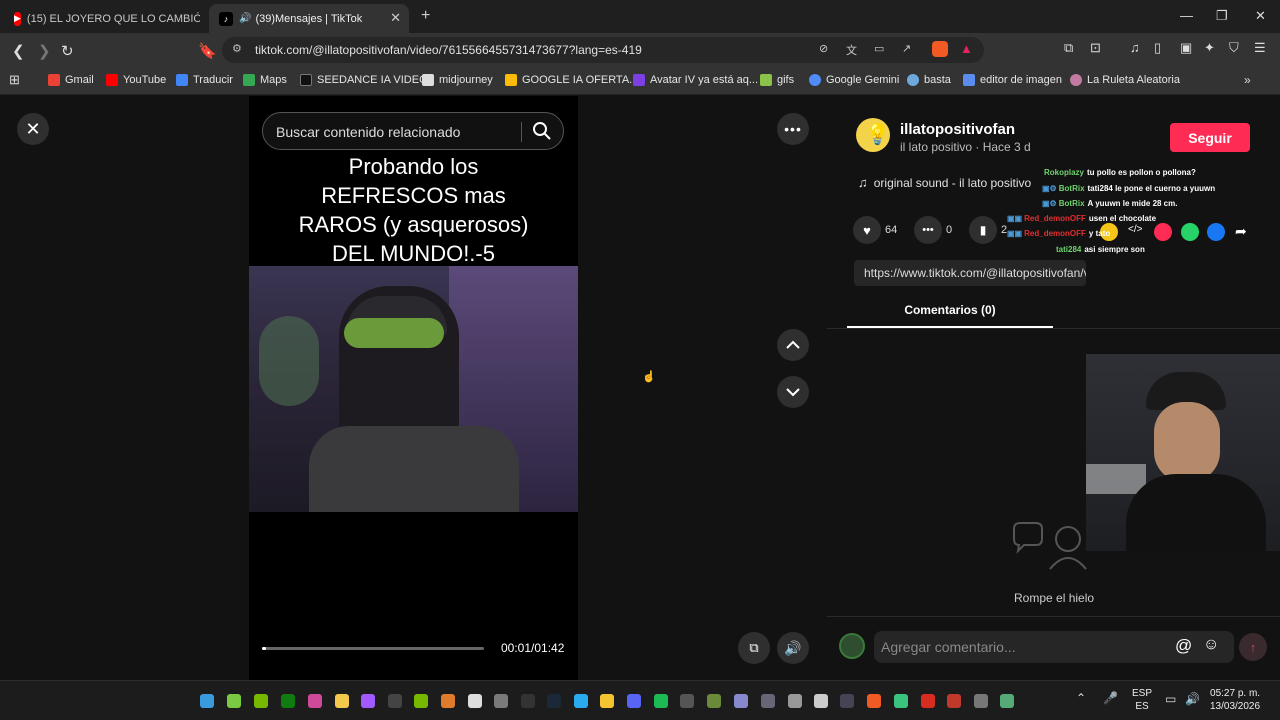  I want to click on back-arrow-icon: ❮, so click(18, 51).